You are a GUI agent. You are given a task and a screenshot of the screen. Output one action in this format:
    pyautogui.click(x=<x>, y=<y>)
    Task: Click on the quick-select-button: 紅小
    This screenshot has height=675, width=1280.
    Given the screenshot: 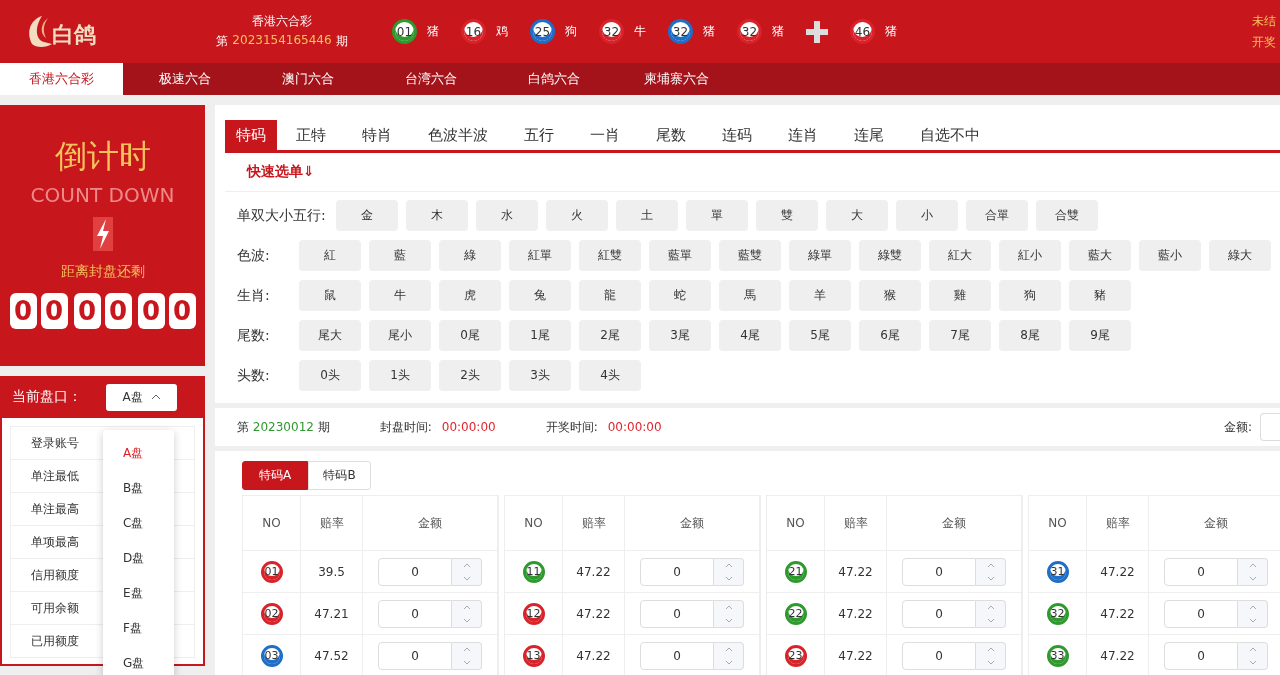 What is the action you would take?
    pyautogui.click(x=1030, y=255)
    